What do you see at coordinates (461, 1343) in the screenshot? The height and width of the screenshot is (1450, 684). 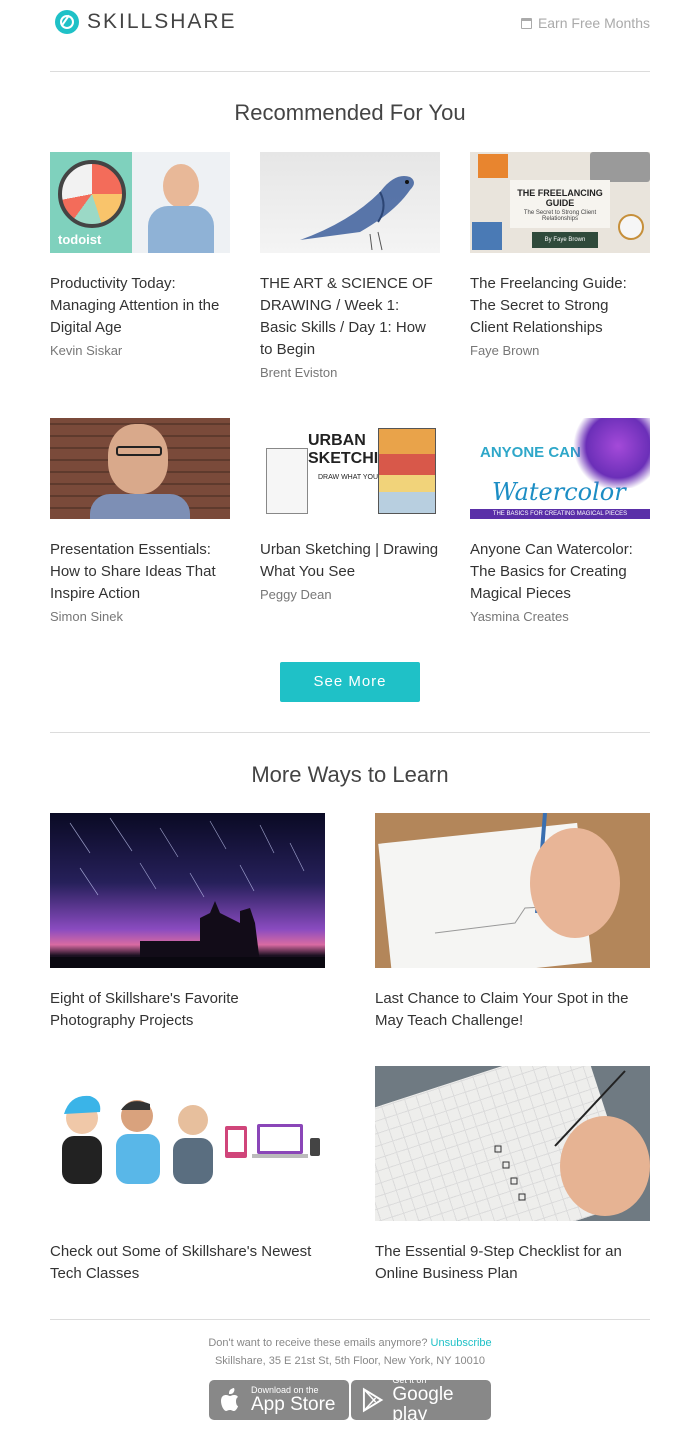 I see `unsubscribe-link: Unsubscribe` at bounding box center [461, 1343].